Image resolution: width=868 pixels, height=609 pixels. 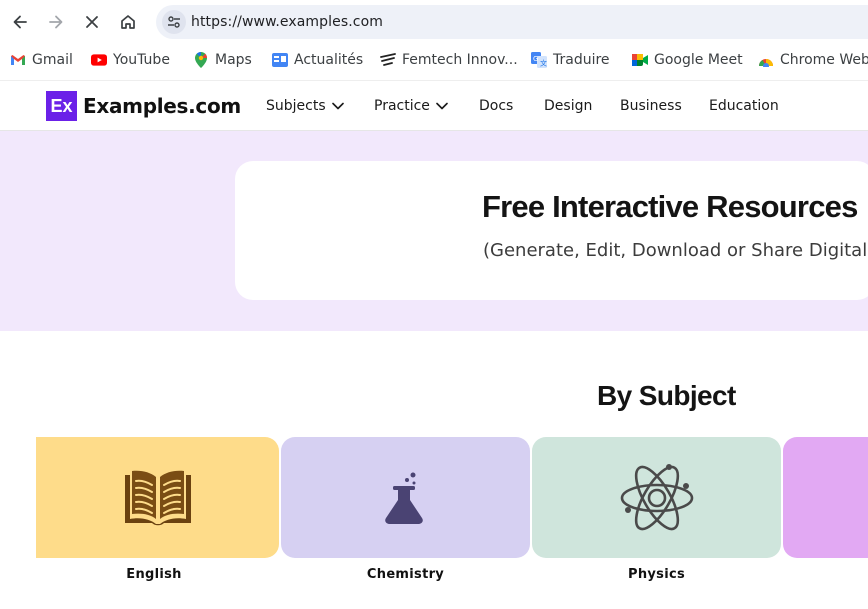 I want to click on bookmark-traduire: G文 Traduire, so click(x=570, y=60).